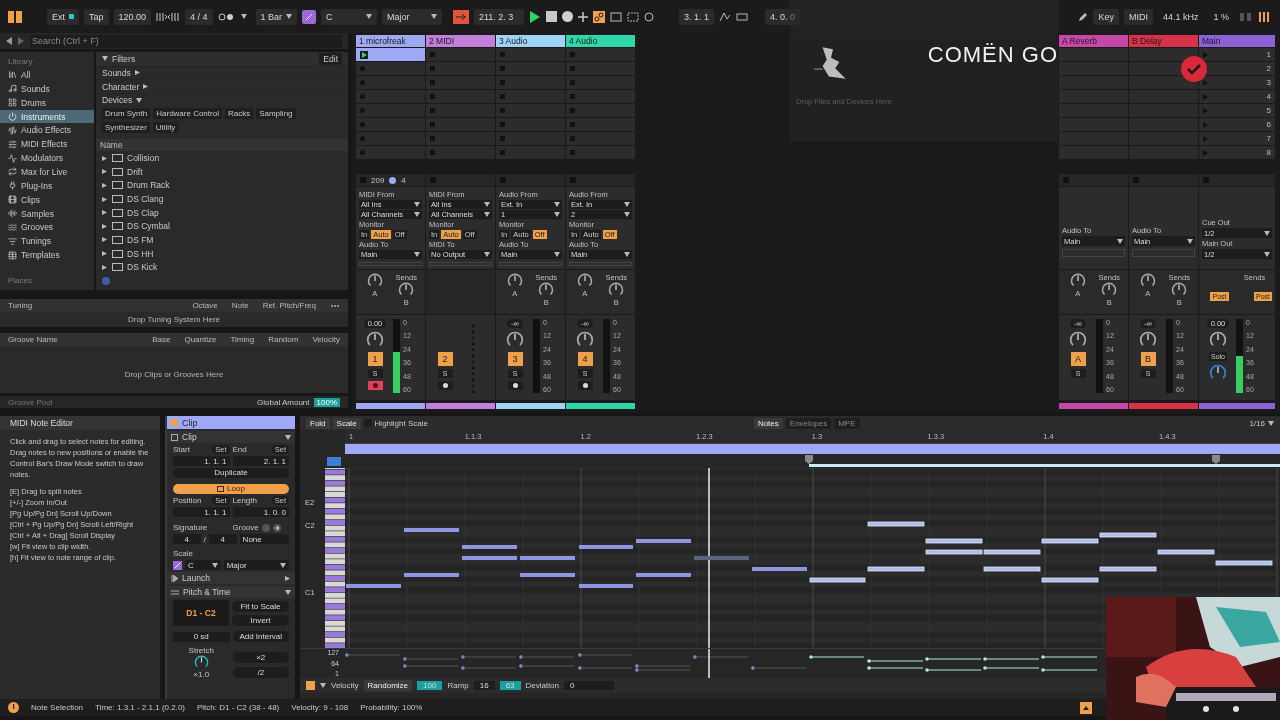  Describe the element at coordinates (187, 539) in the screenshot. I see `signature-numerator-field: 4` at that location.